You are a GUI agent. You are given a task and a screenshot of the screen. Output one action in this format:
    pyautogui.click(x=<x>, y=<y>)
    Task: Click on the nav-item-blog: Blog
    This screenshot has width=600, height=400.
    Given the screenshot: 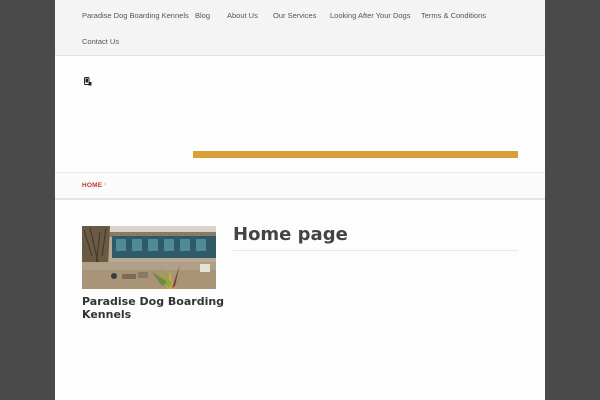 What is the action you would take?
    pyautogui.click(x=202, y=15)
    